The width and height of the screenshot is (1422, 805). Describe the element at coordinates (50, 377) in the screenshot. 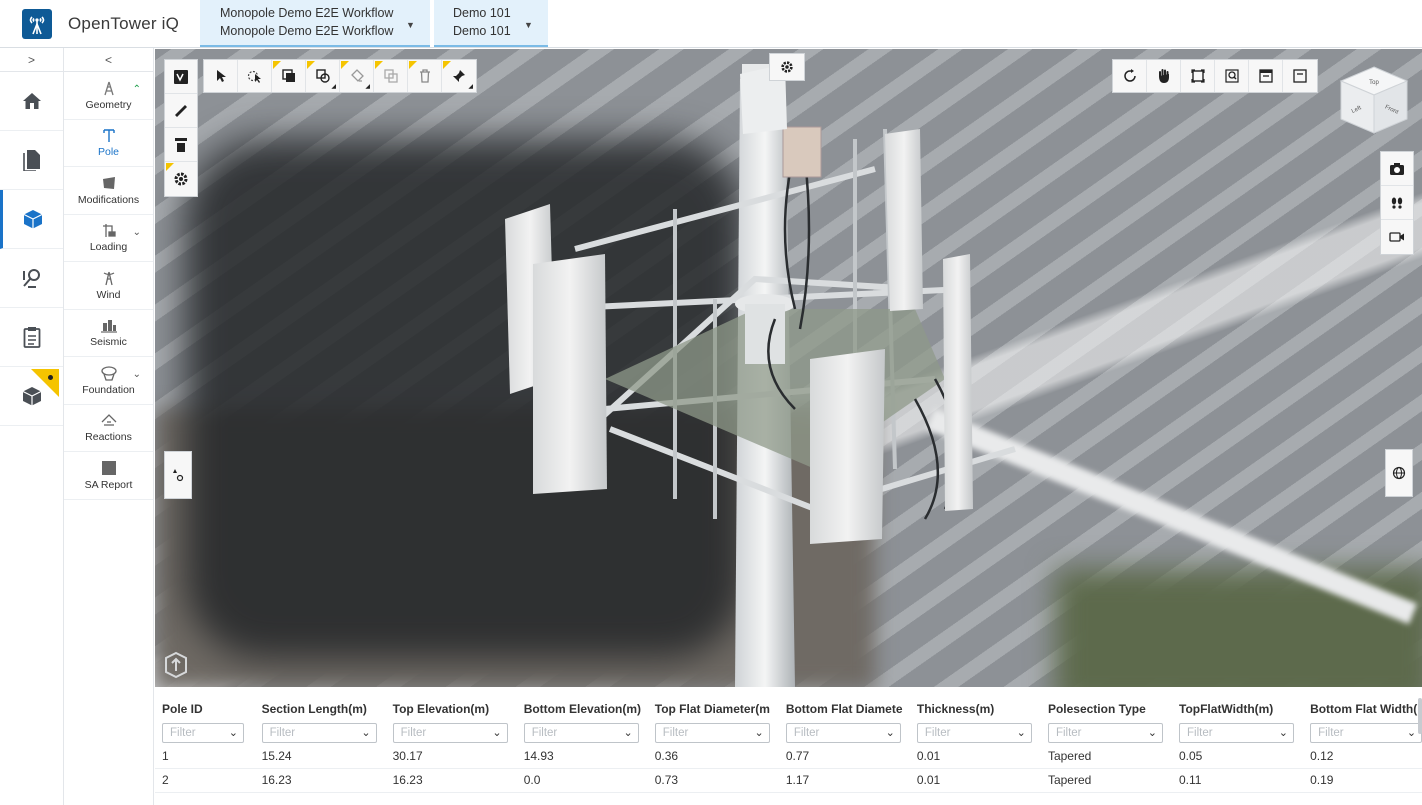

I see `flag-dot-icon` at that location.